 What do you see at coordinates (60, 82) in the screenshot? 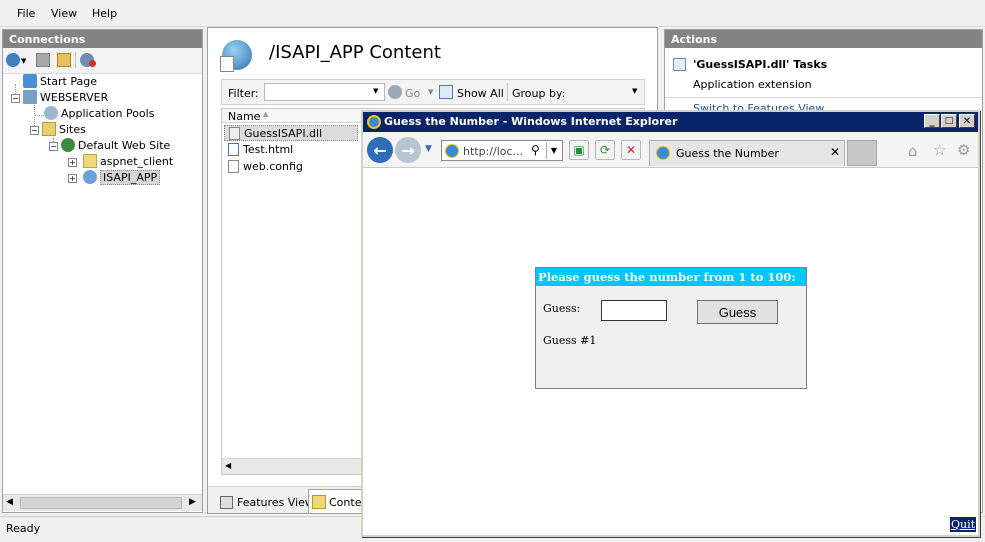
I see `tree-start-page: Start Page` at bounding box center [60, 82].